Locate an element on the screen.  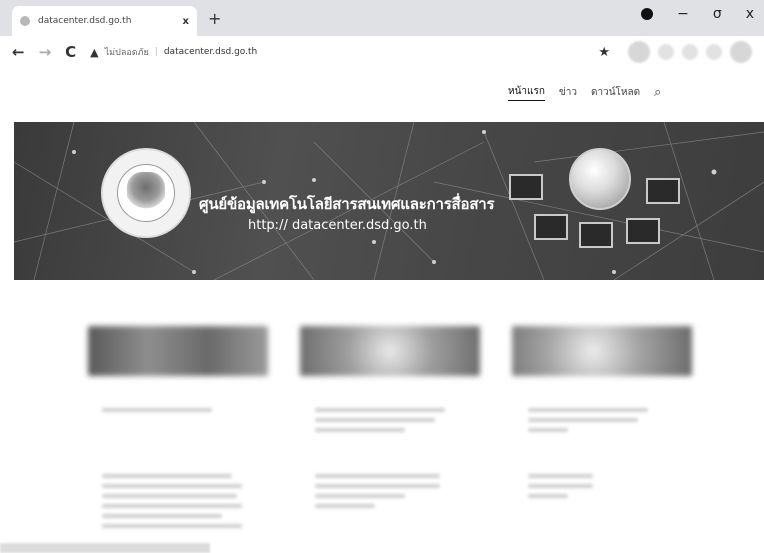
profile-avatar is located at coordinates (741, 52).